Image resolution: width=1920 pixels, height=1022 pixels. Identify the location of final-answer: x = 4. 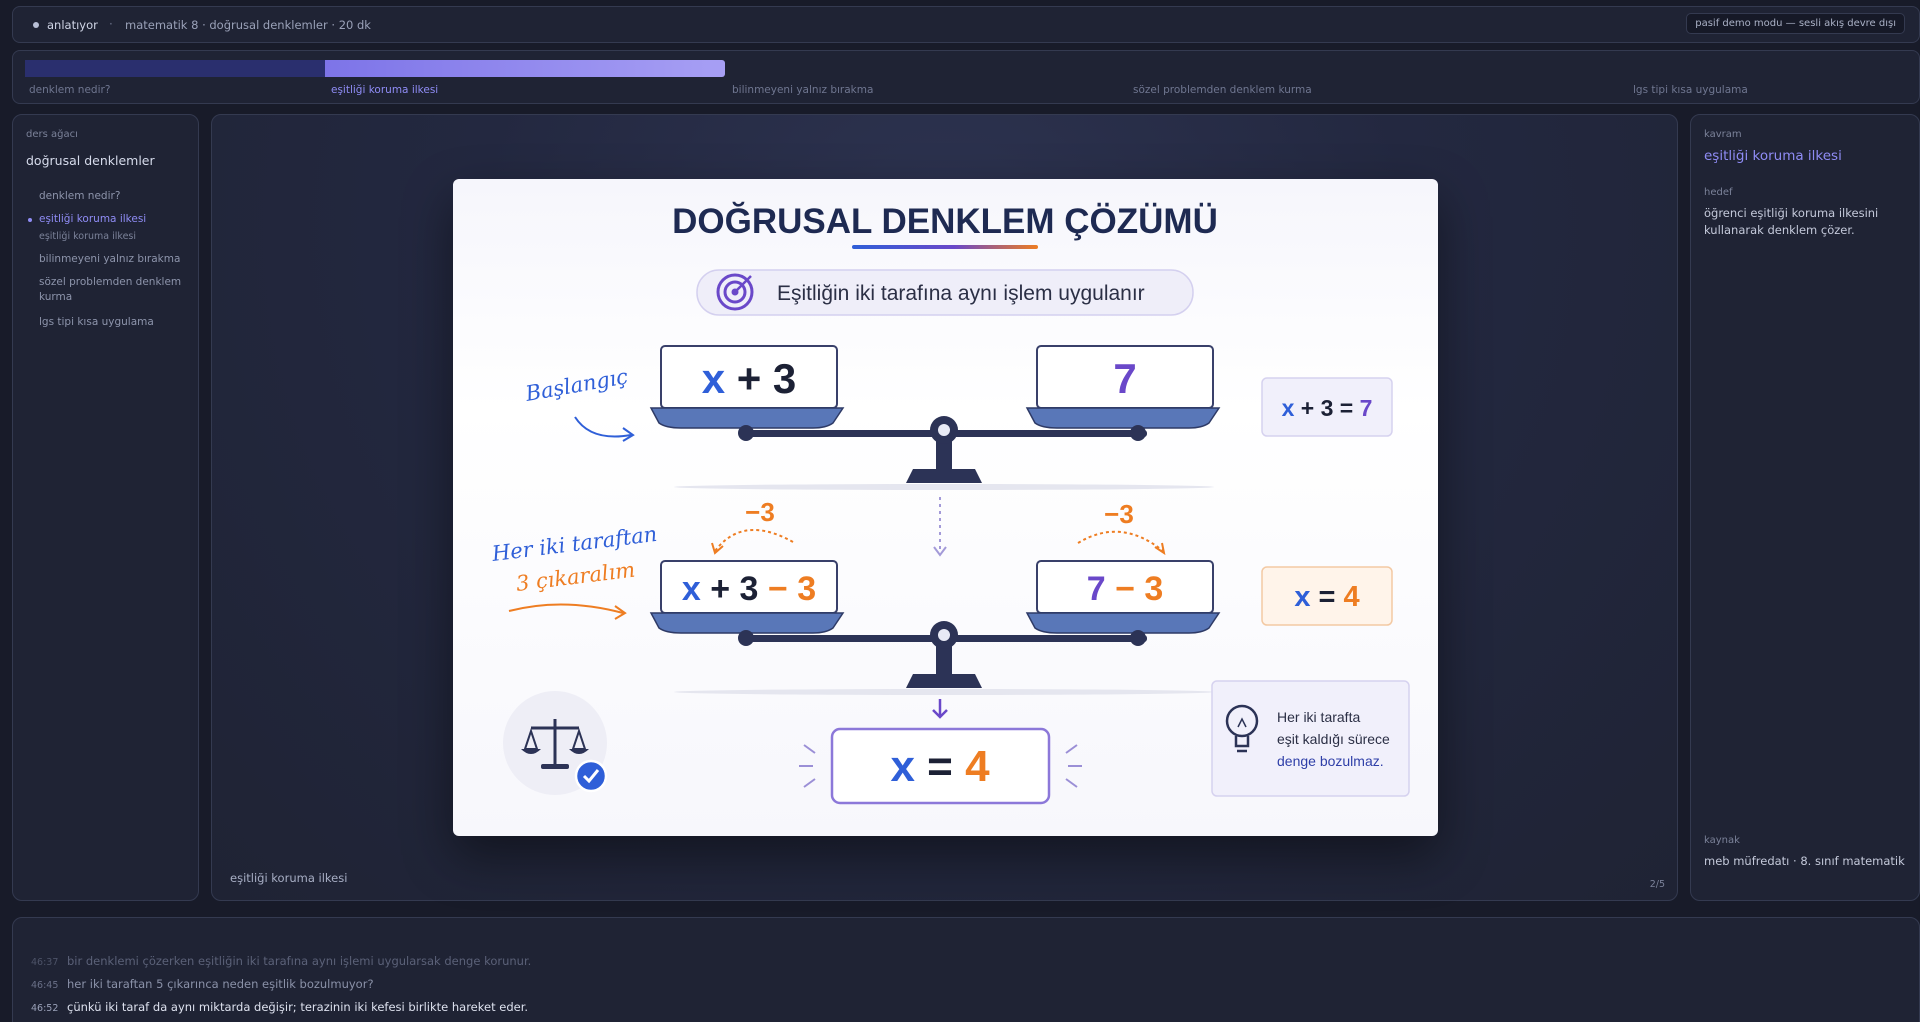
(940, 766).